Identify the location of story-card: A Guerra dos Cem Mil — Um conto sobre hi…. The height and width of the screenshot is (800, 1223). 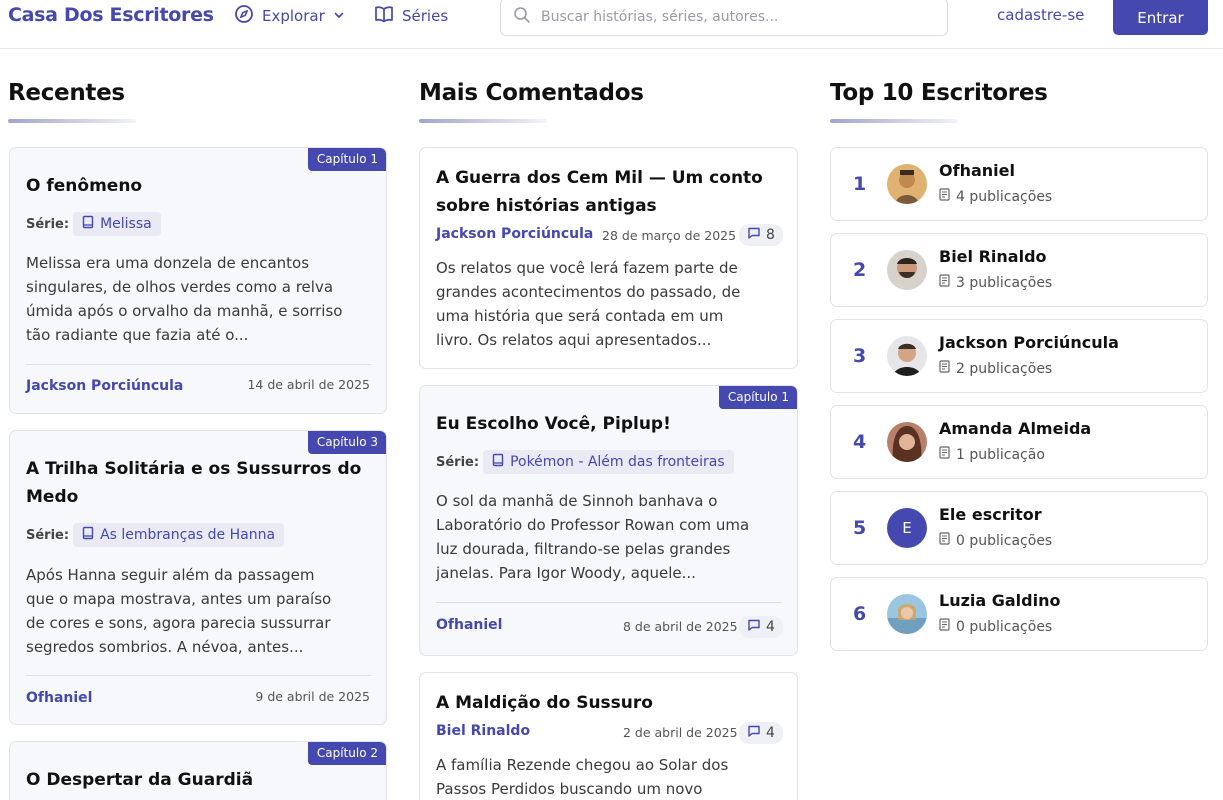
(608, 258).